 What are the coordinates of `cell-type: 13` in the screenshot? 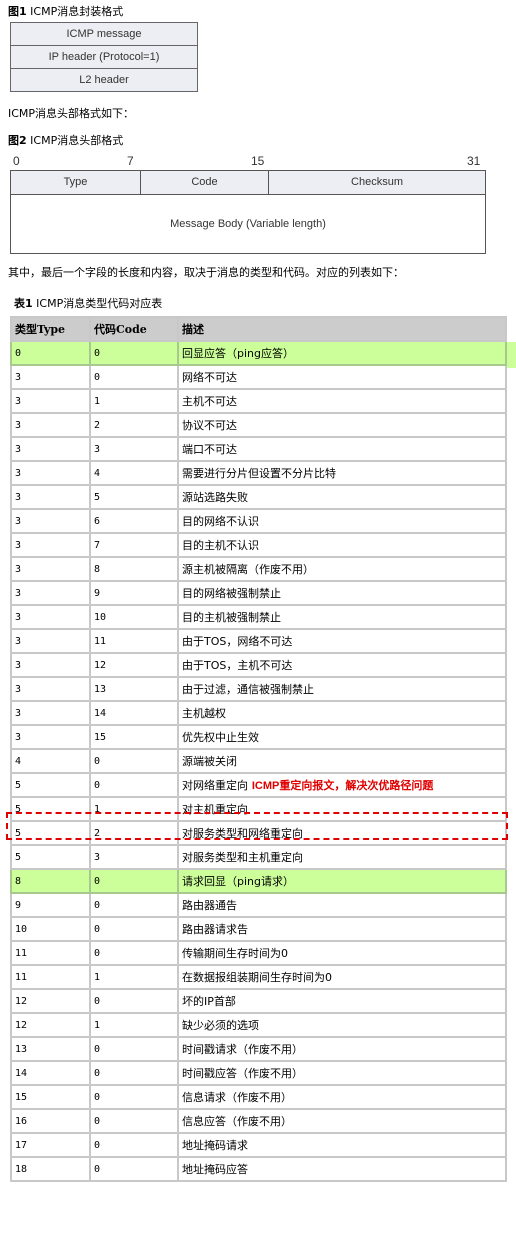 It's located at (50, 1049).